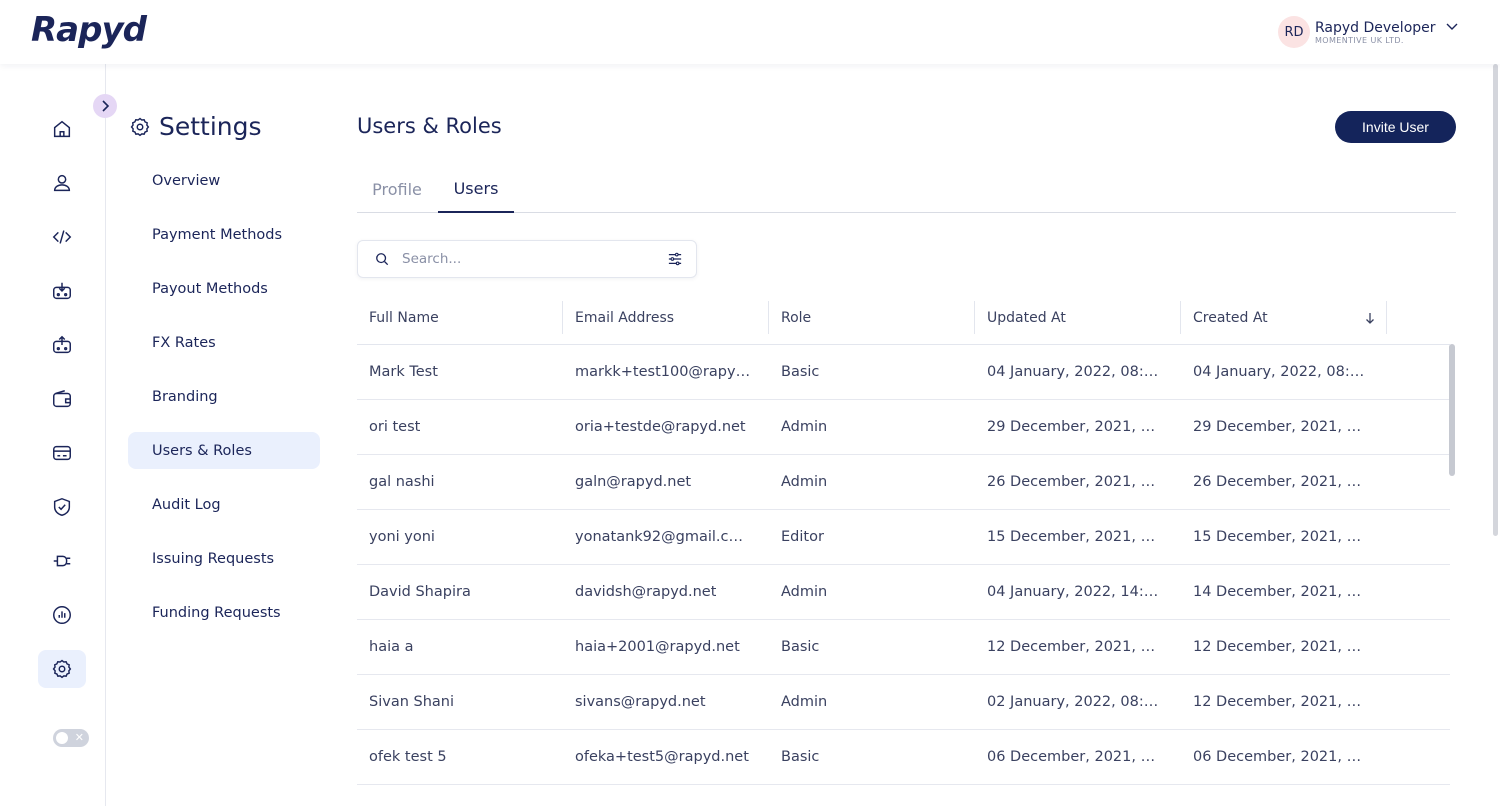 The width and height of the screenshot is (1500, 806). What do you see at coordinates (460, 317) in the screenshot?
I see `column-header-full-name: Full Name` at bounding box center [460, 317].